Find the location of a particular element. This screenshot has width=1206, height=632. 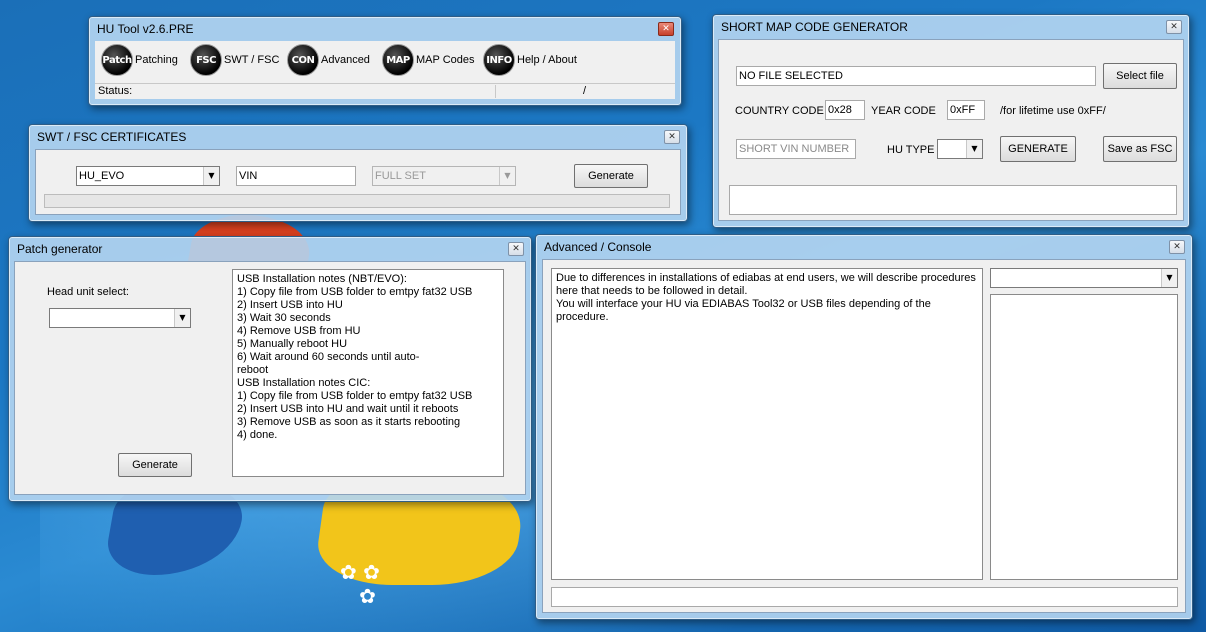

toolbar-patching-button: Patch Patching is located at coordinates (139, 60).